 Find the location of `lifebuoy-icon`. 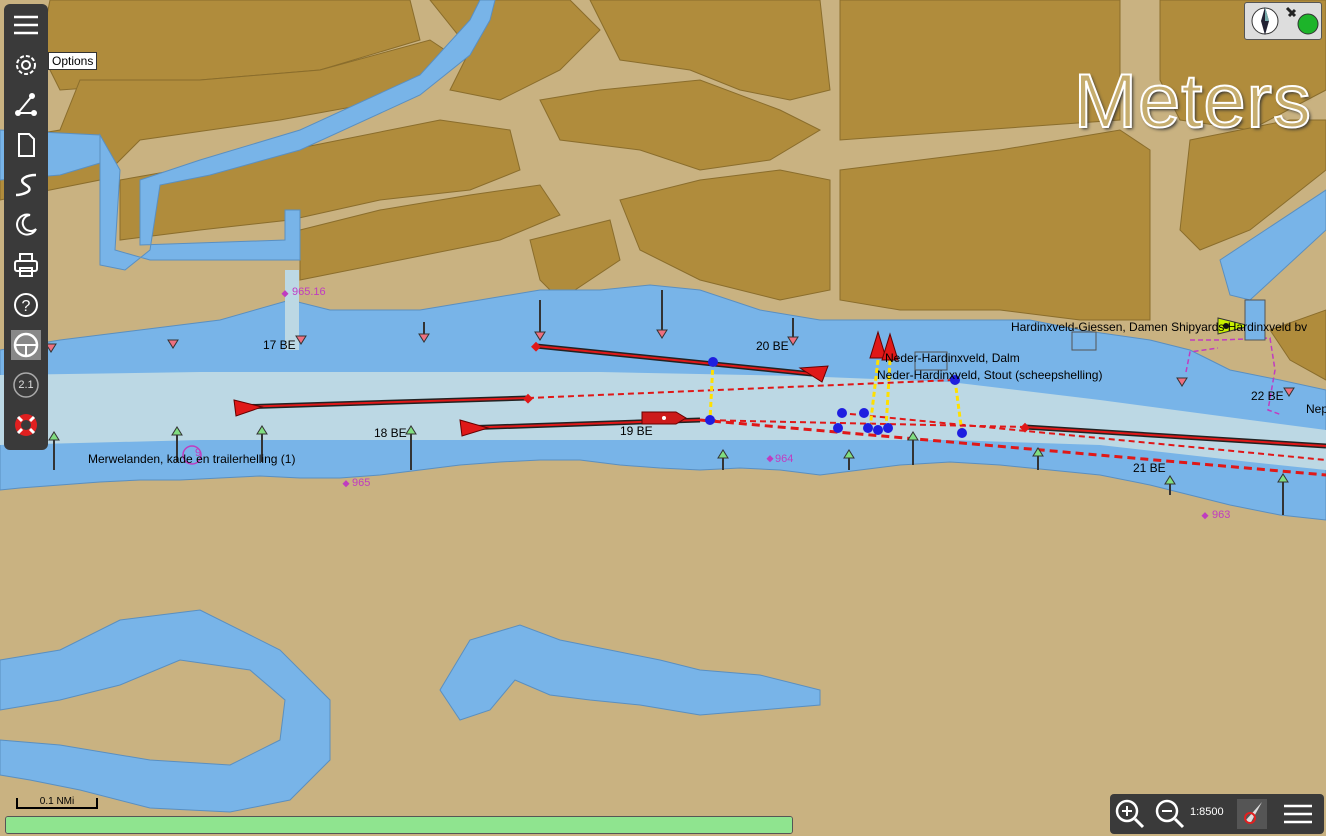

lifebuoy-icon is located at coordinates (26, 425).